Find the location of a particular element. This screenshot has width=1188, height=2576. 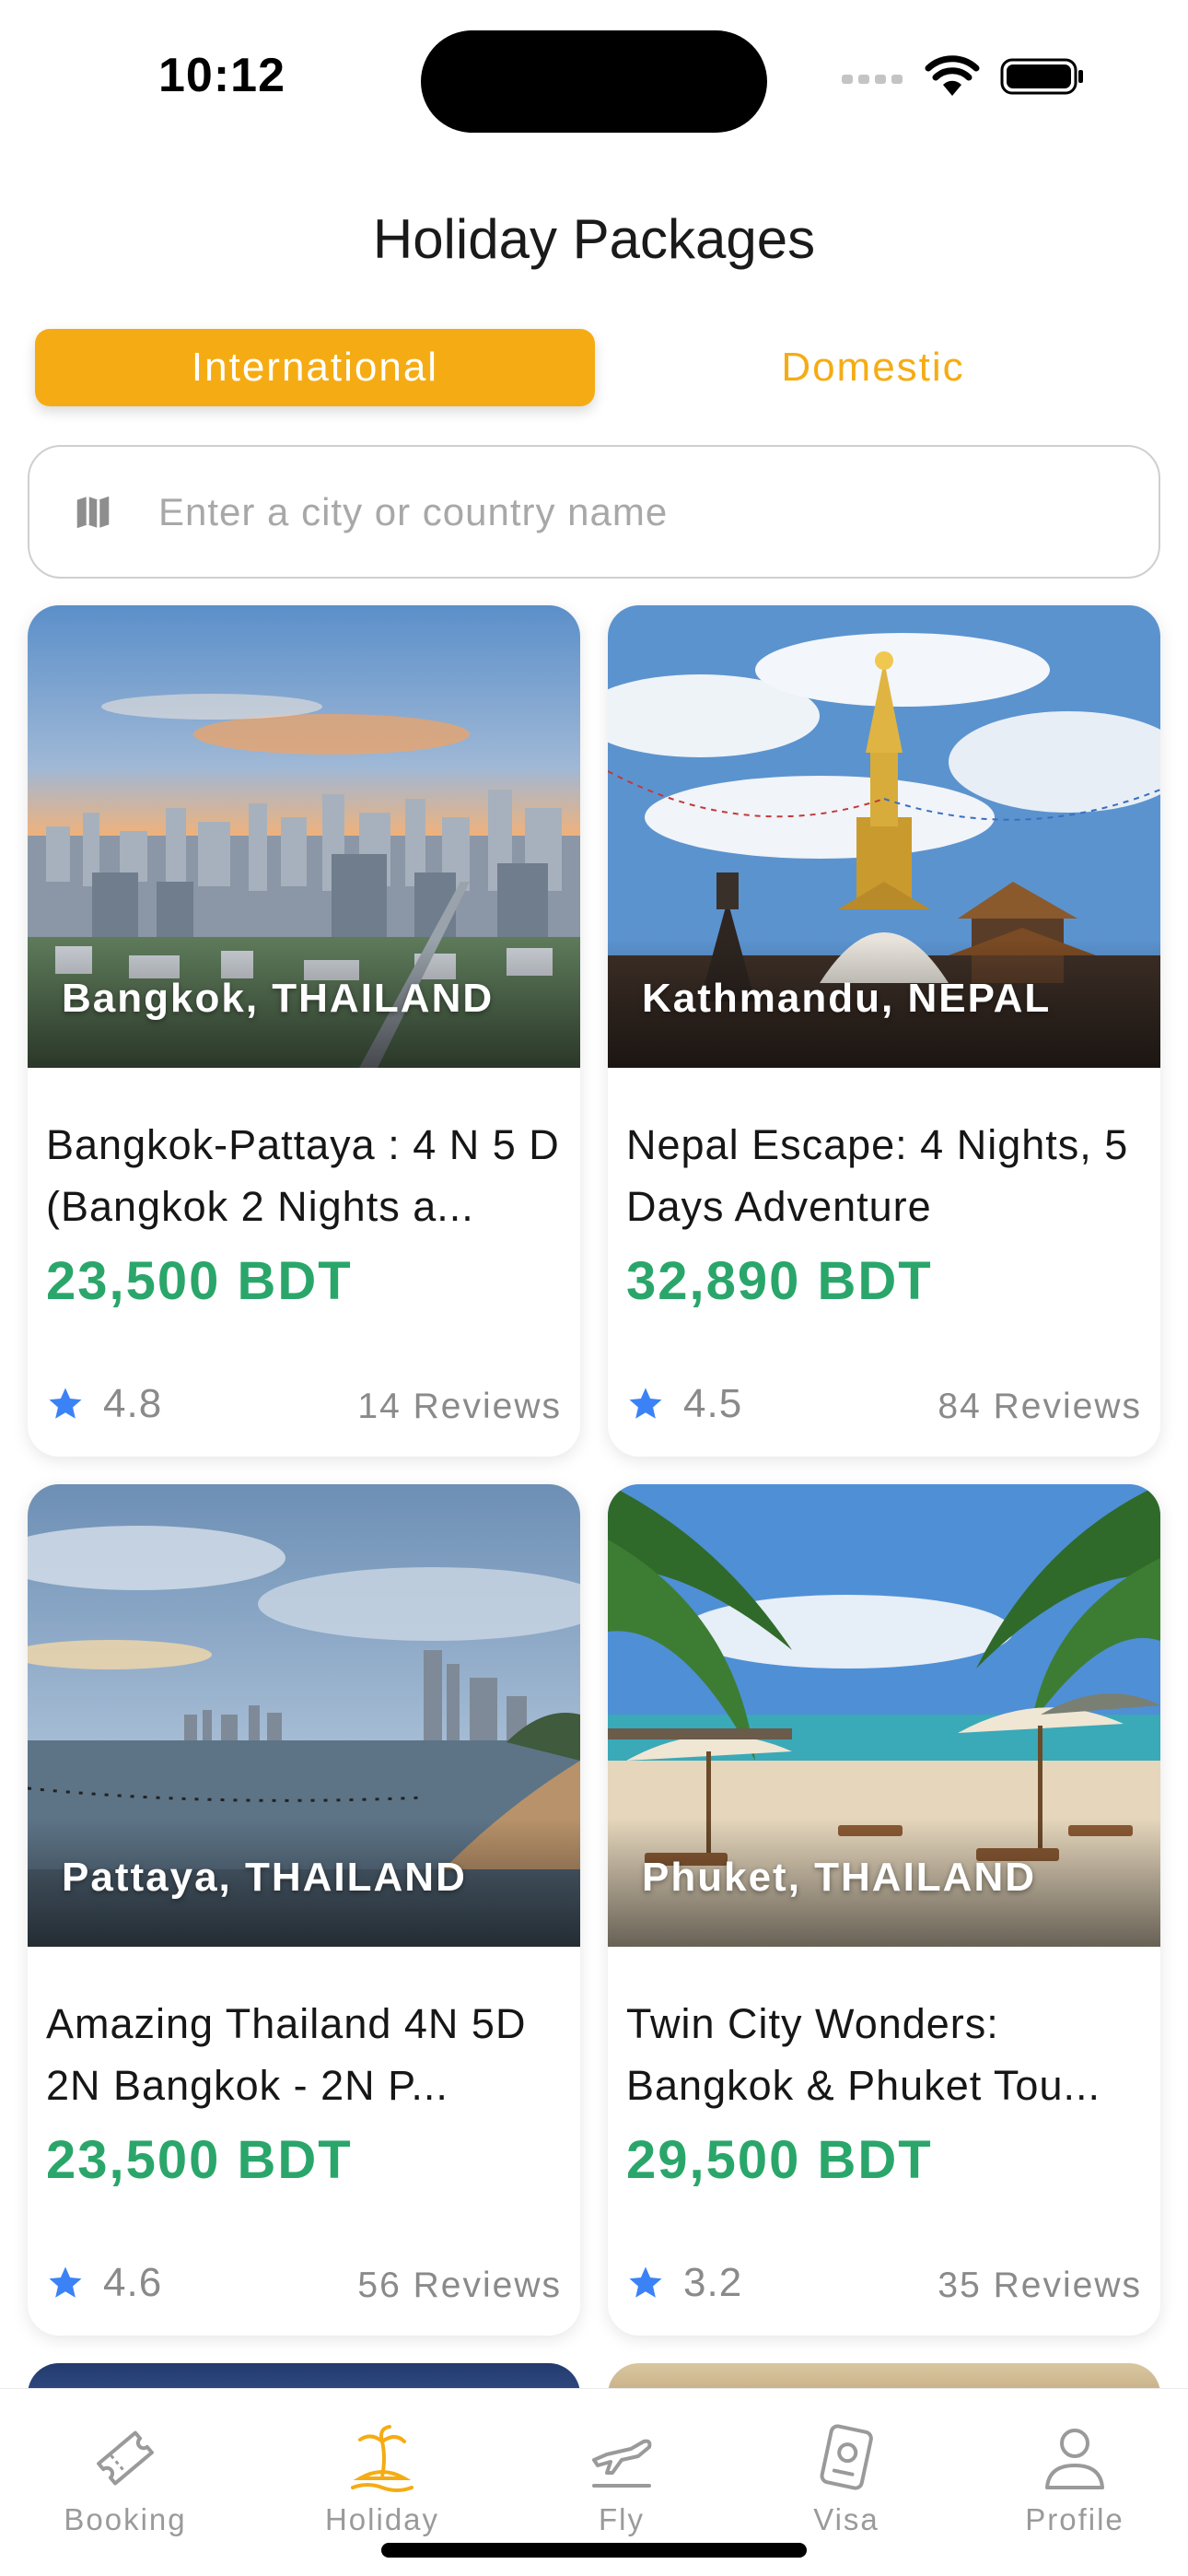

ticket-icon is located at coordinates (125, 2458).